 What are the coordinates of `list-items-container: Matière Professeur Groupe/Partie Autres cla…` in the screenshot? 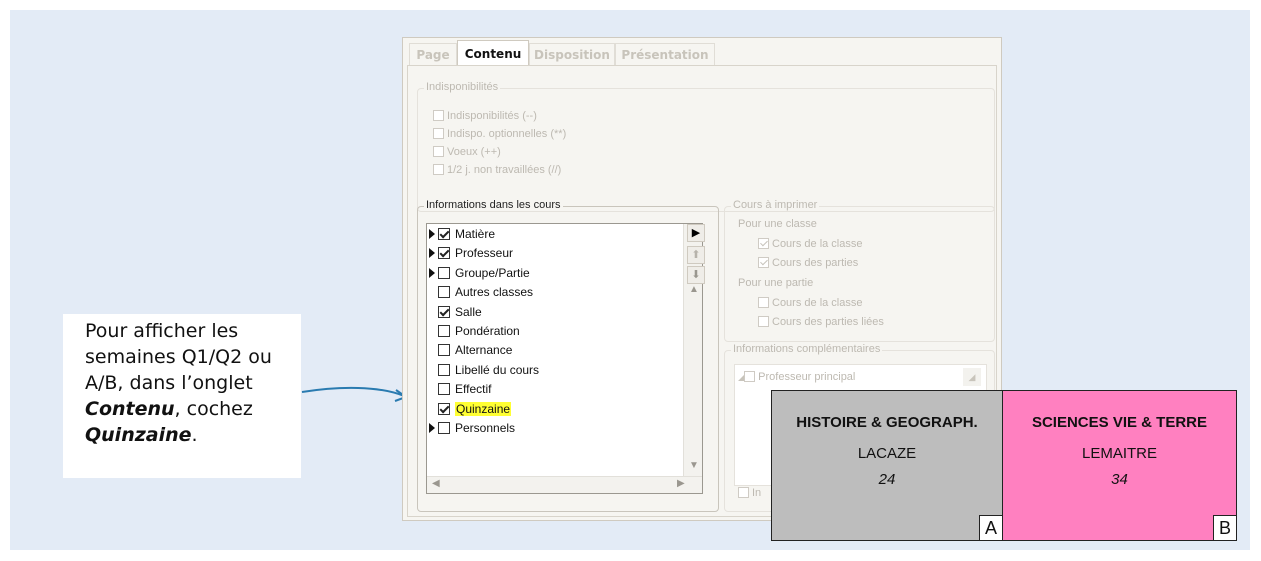 It's located at (555, 348).